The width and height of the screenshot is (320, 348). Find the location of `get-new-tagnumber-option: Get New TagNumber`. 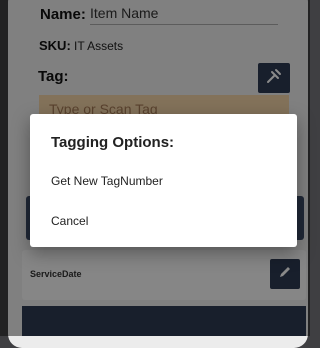

get-new-tagnumber-option: Get New TagNumber is located at coordinates (163, 181).